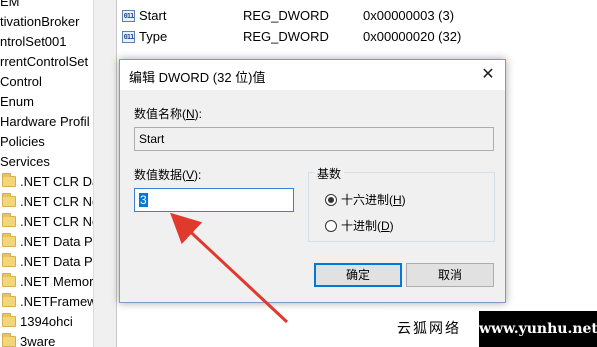  Describe the element at coordinates (450, 275) in the screenshot. I see `cancel-button: 取消` at that location.